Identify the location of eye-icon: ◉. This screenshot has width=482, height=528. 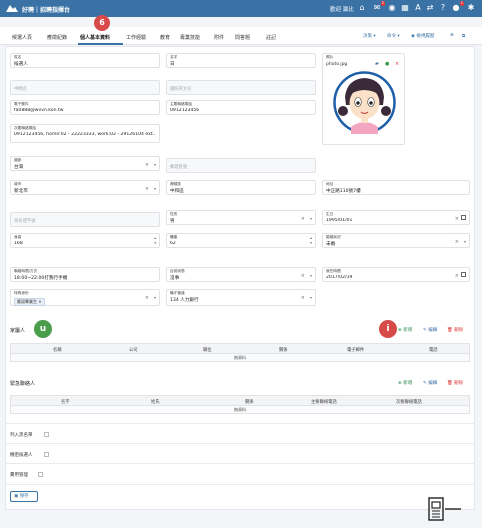
(392, 8).